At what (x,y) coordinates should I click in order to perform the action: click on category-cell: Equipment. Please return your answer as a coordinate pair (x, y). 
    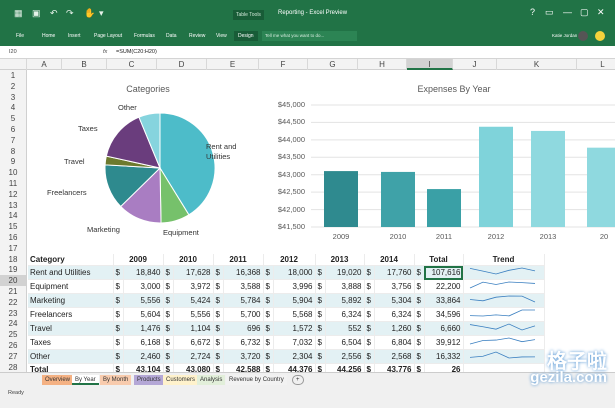
    Looking at the image, I should click on (71, 286).